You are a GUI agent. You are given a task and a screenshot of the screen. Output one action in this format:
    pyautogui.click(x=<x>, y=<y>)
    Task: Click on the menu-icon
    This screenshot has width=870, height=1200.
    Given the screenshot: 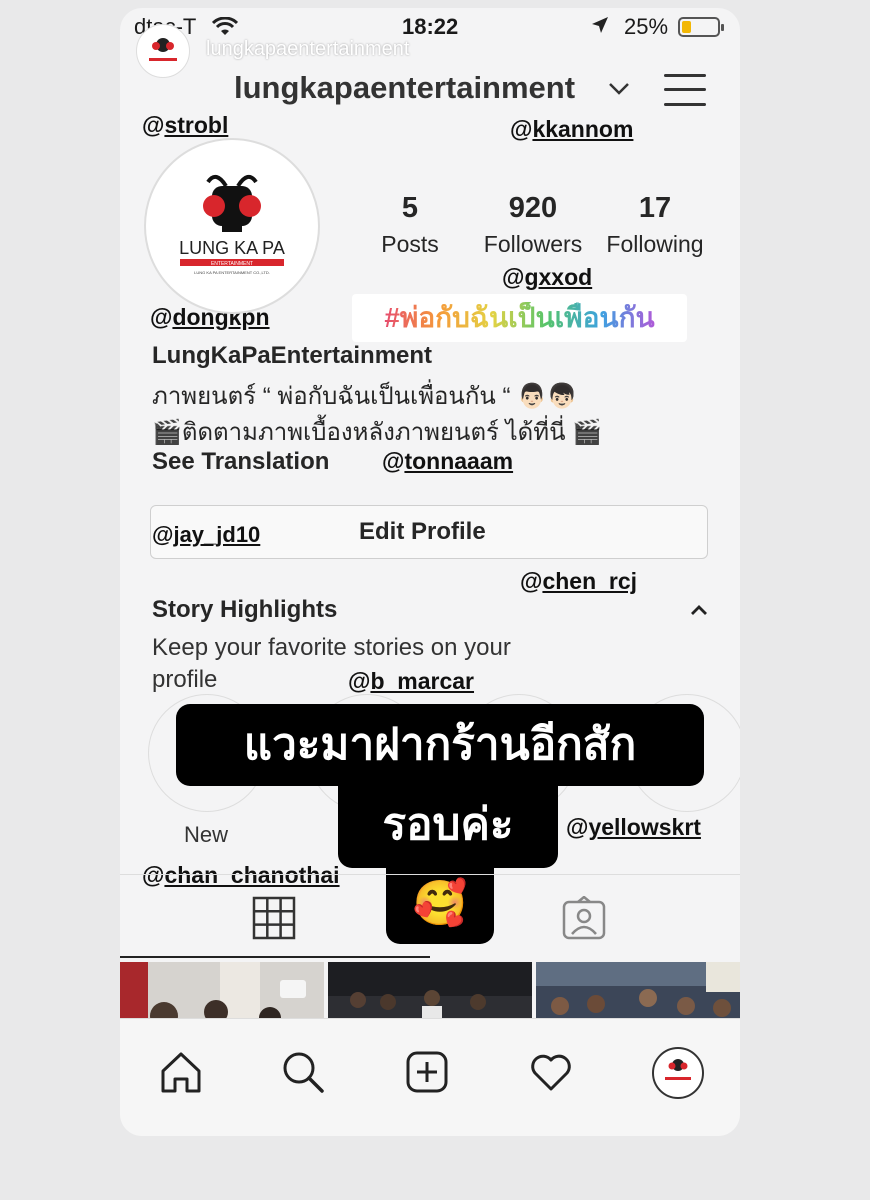 What is the action you would take?
    pyautogui.click(x=685, y=90)
    